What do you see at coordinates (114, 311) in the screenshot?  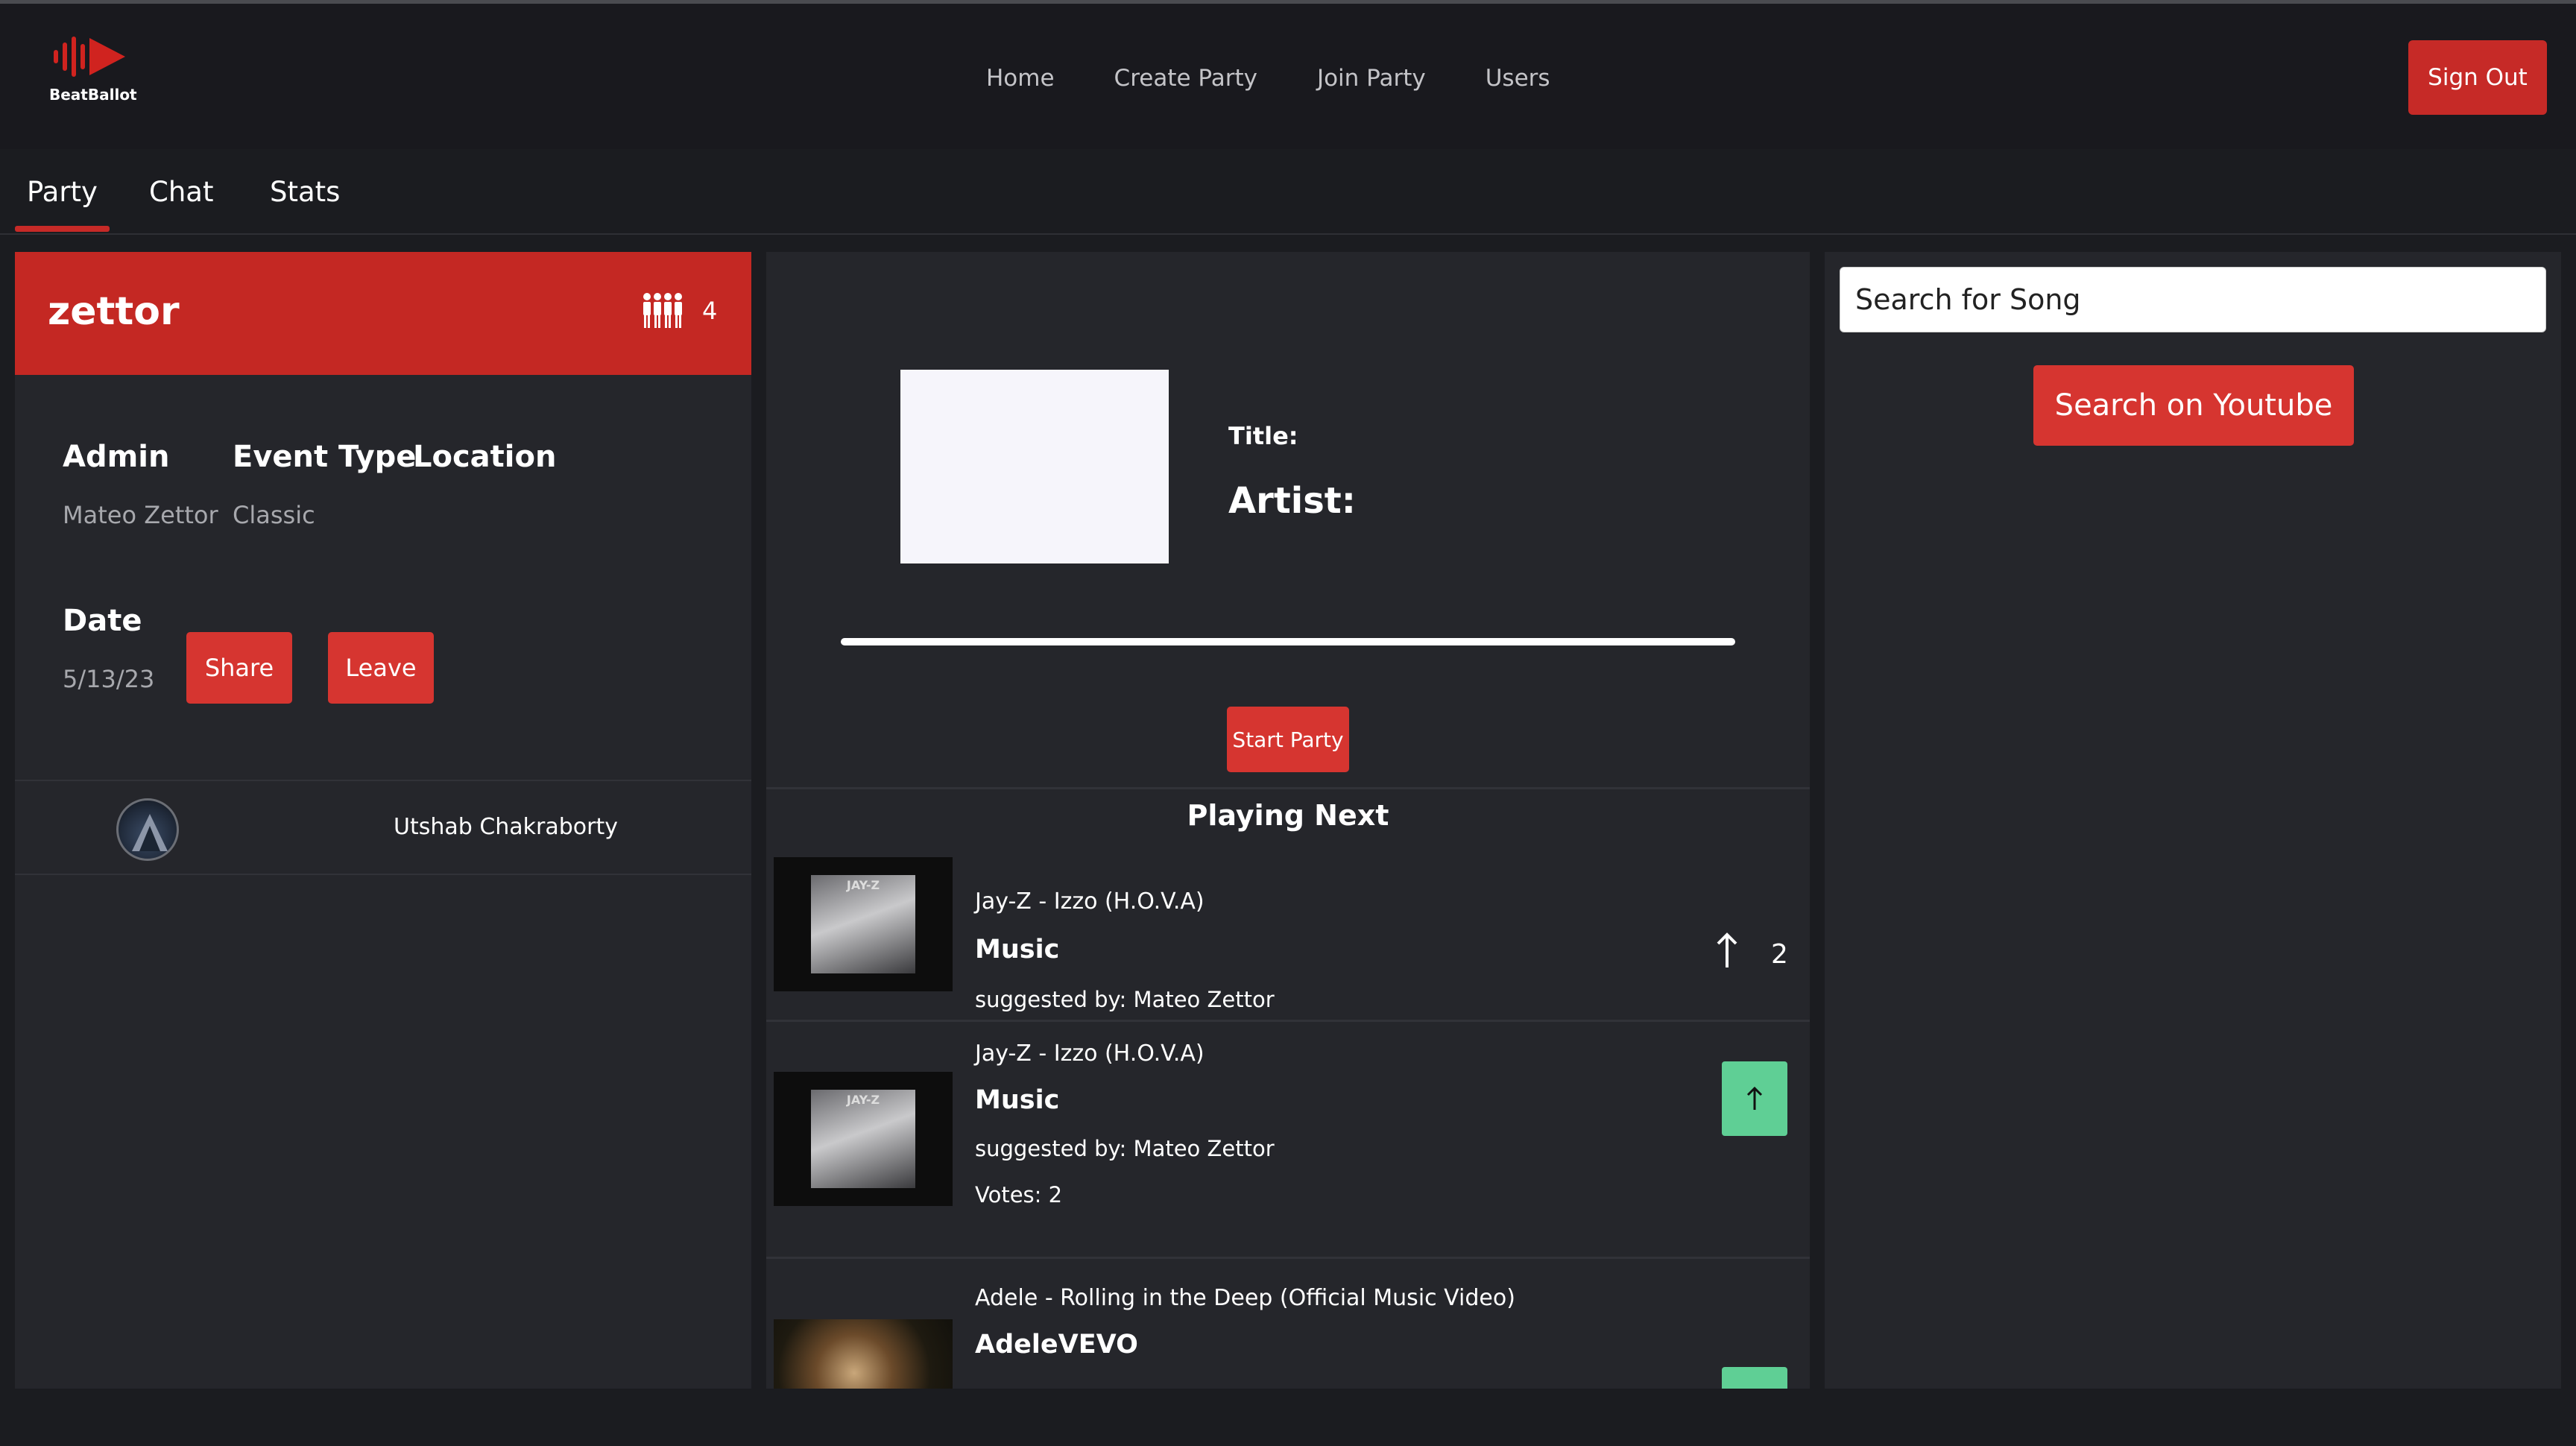 I see `party-name: zettor` at bounding box center [114, 311].